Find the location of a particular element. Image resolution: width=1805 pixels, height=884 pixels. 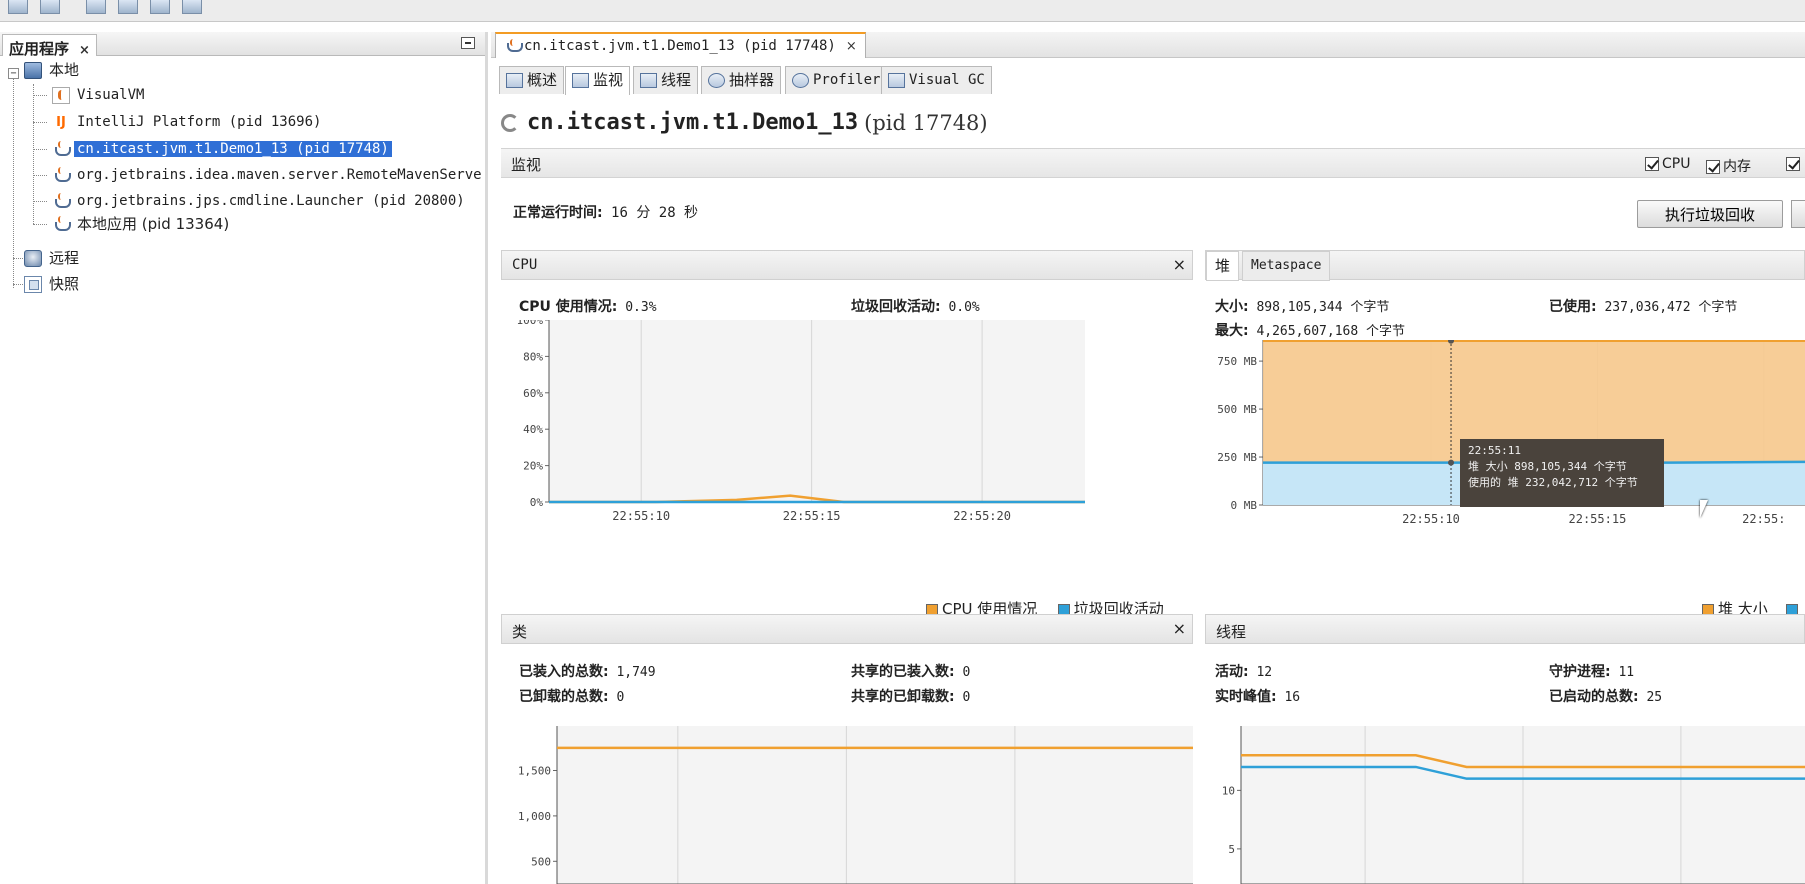

applications-tab: 应用程序 × is located at coordinates (49, 46).